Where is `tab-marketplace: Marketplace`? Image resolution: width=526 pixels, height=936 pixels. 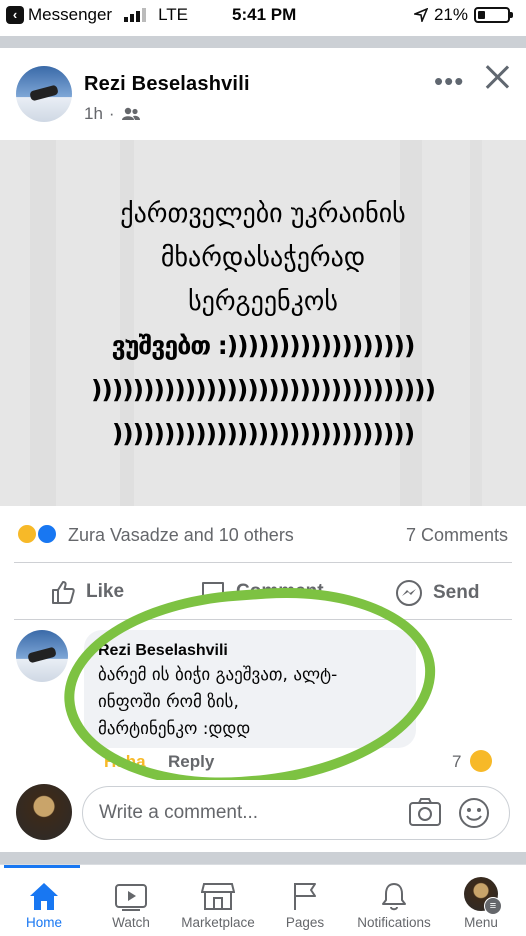
tab-marketplace: Marketplace is located at coordinates (218, 904).